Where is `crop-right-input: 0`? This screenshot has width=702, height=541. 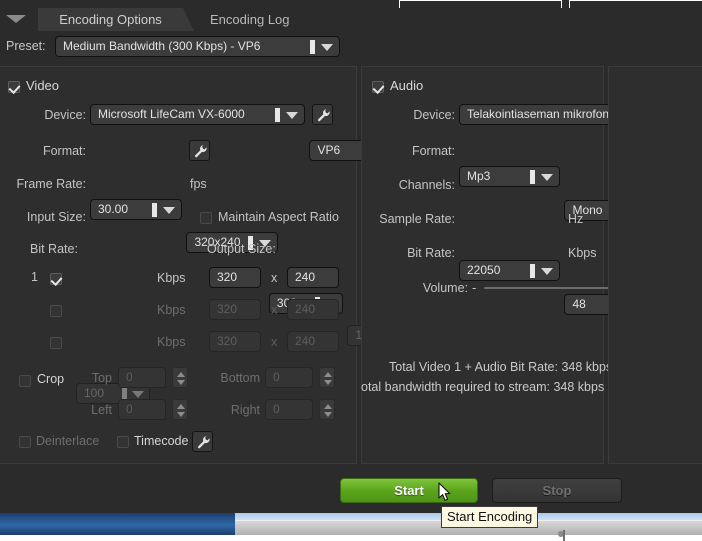
crop-right-input: 0 is located at coordinates (289, 409).